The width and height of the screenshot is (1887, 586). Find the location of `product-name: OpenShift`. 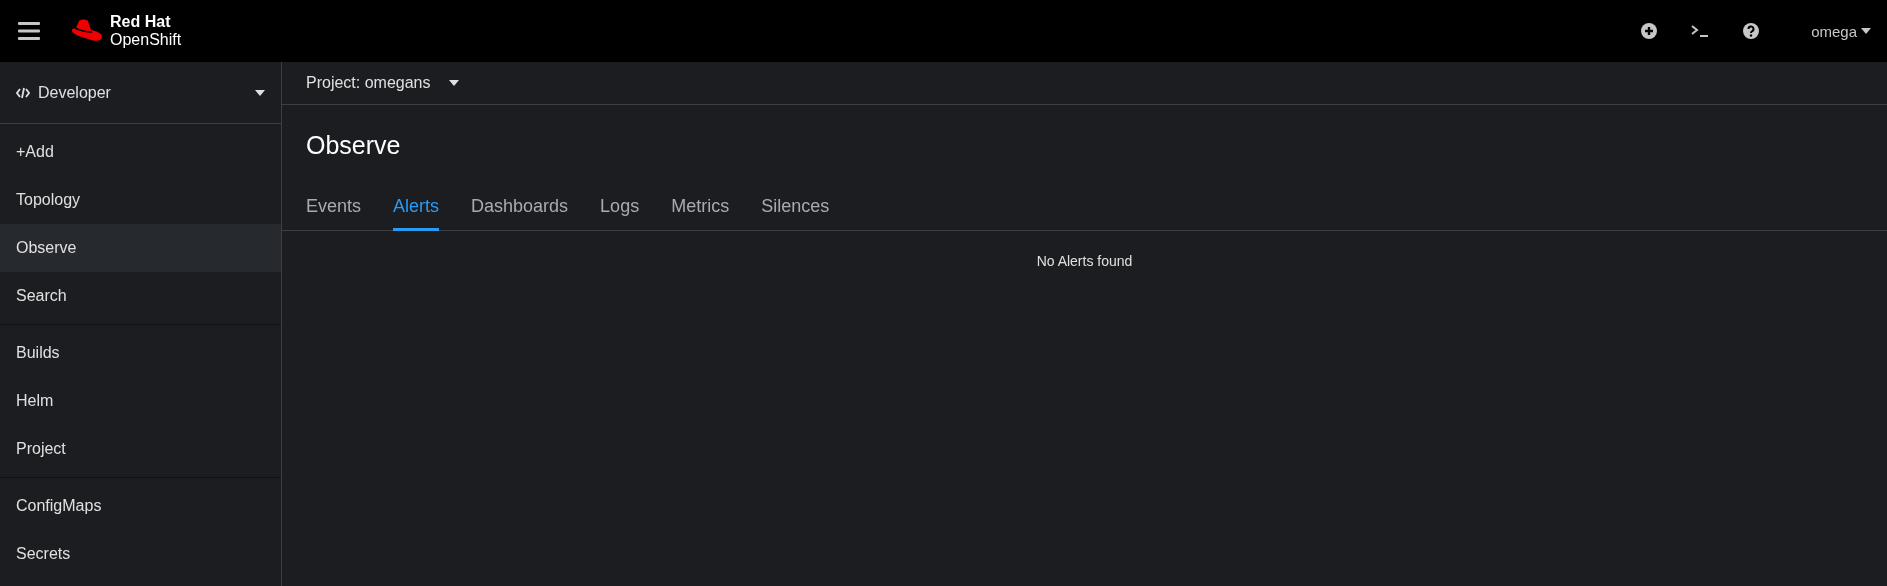

product-name: OpenShift is located at coordinates (146, 40).